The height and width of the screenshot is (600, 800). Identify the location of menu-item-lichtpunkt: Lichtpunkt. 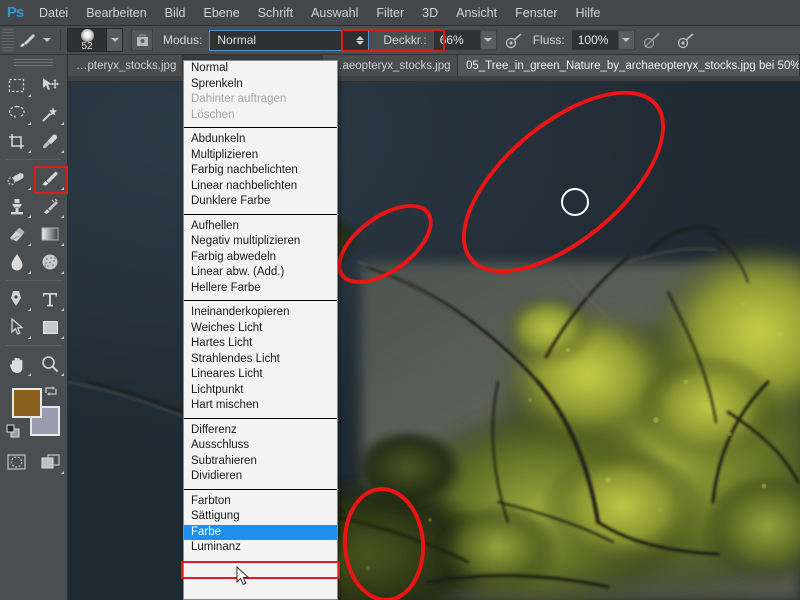
(260, 391).